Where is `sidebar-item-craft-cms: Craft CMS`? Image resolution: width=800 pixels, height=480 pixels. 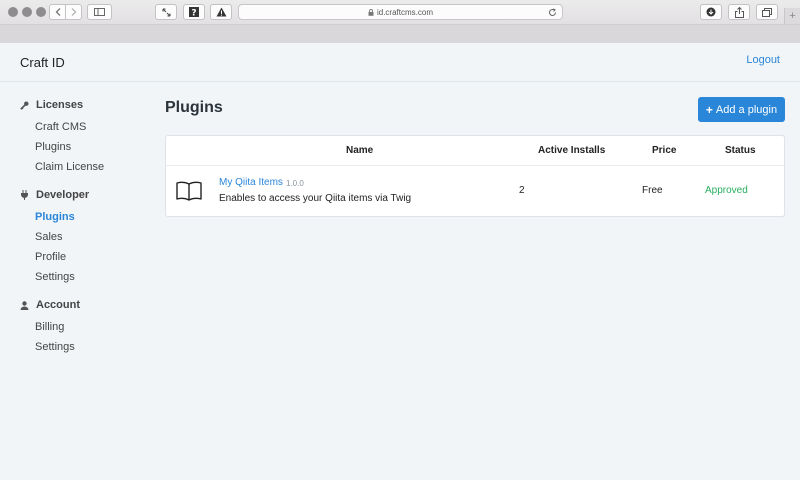
sidebar-item-craft-cms: Craft CMS is located at coordinates (60, 127).